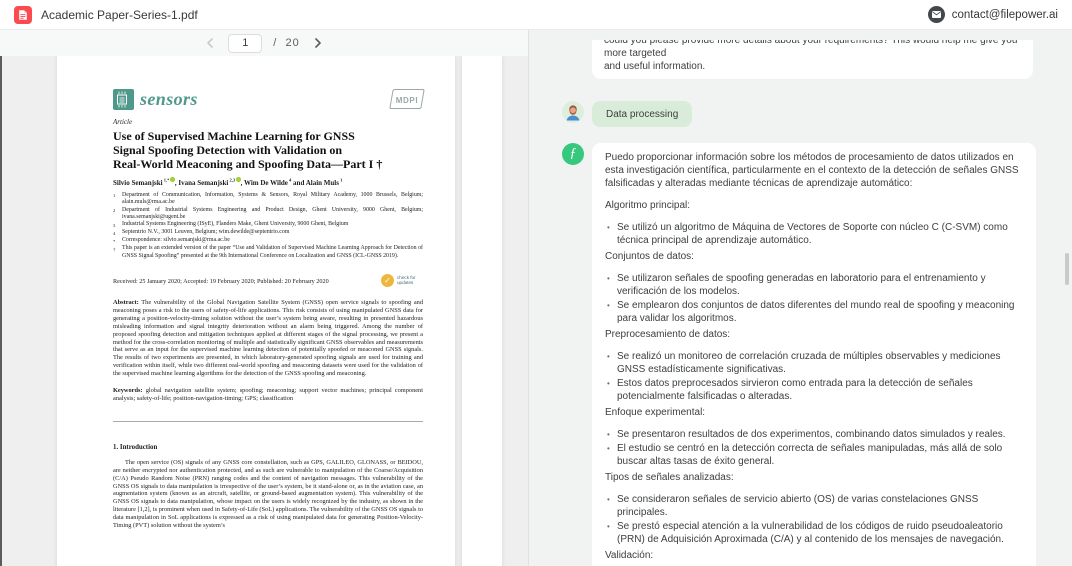 This screenshot has height=566, width=1072. I want to click on pdf-toolbar: / 20, so click(264, 43).